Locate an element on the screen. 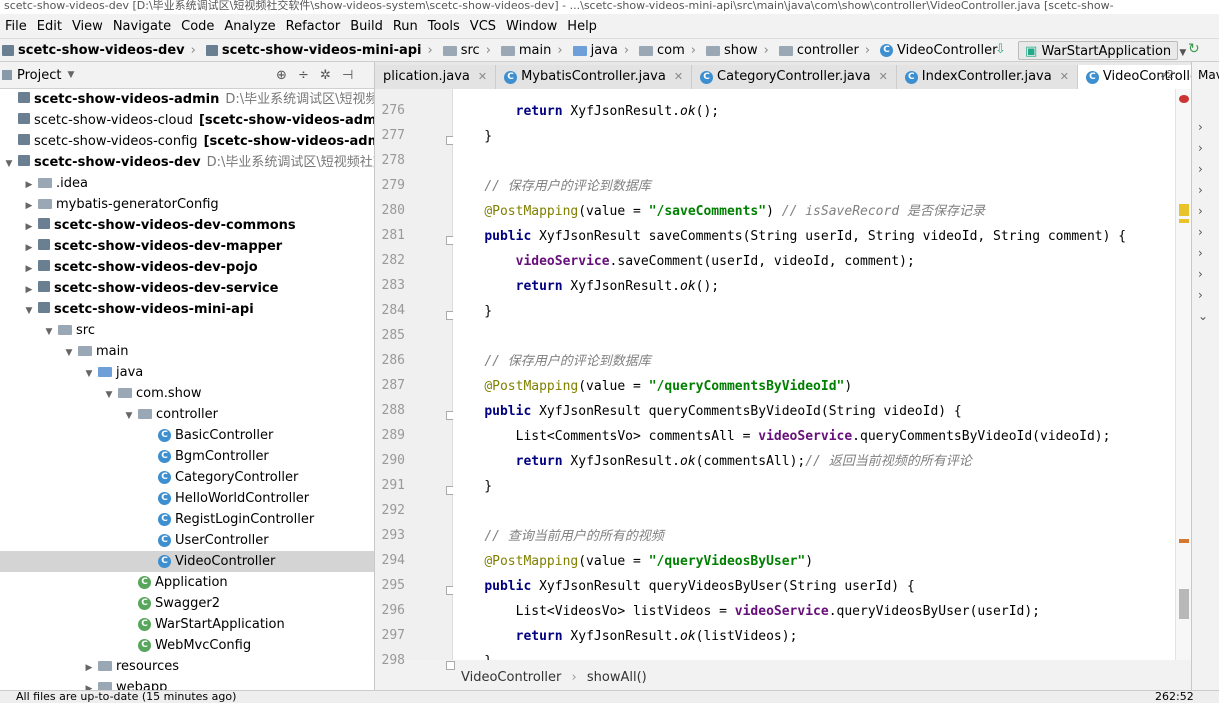  editor-breadcrumb-method: showAll() is located at coordinates (617, 677).